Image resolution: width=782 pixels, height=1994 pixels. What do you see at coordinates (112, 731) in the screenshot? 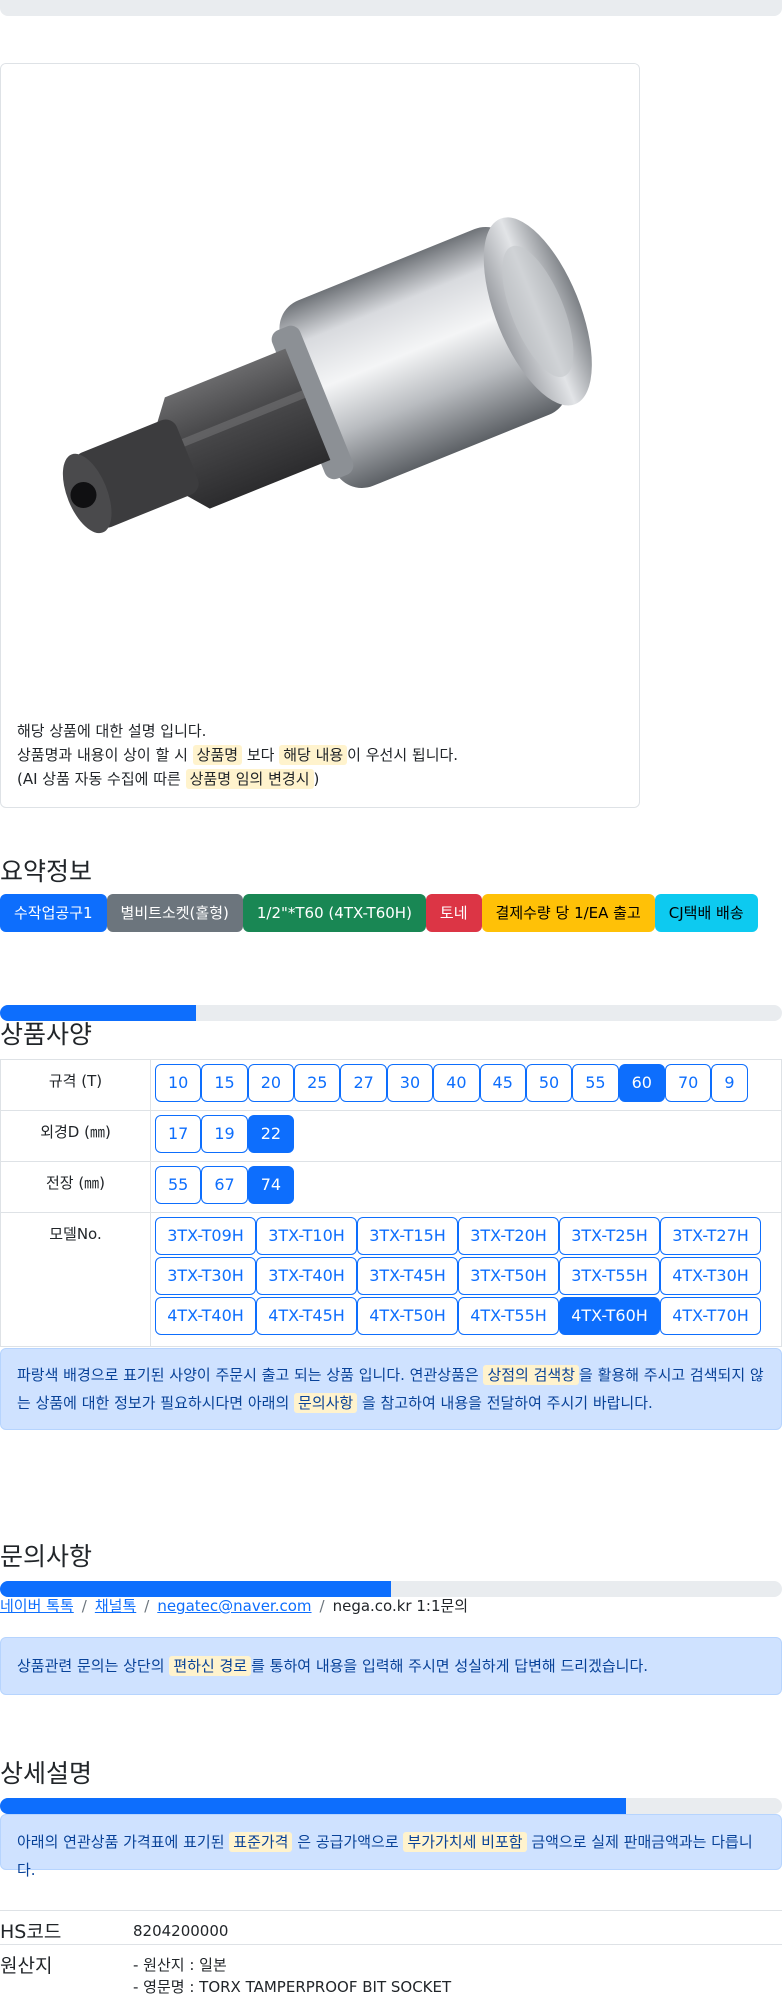
I see `description-line-1: 해당 상품에 대한 설명 입니다.` at bounding box center [112, 731].